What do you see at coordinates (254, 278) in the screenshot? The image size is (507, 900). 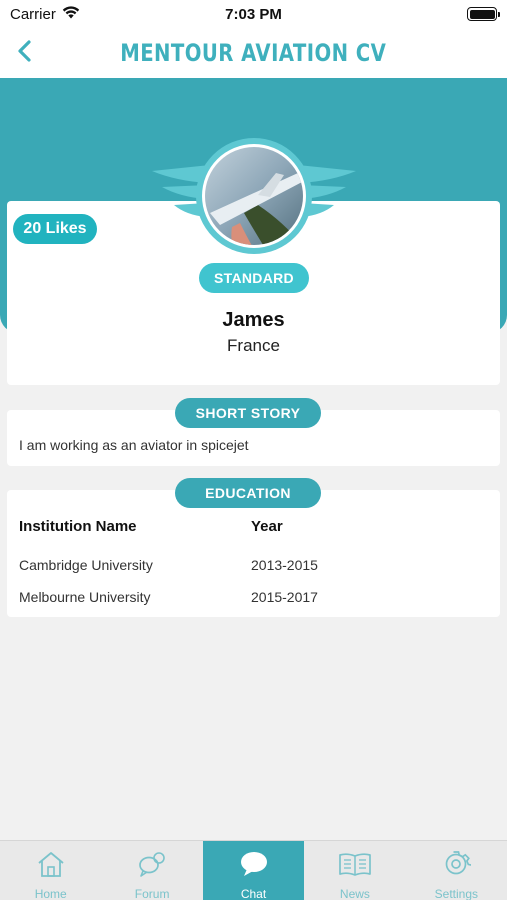 I see `tier-badge: STANDARD` at bounding box center [254, 278].